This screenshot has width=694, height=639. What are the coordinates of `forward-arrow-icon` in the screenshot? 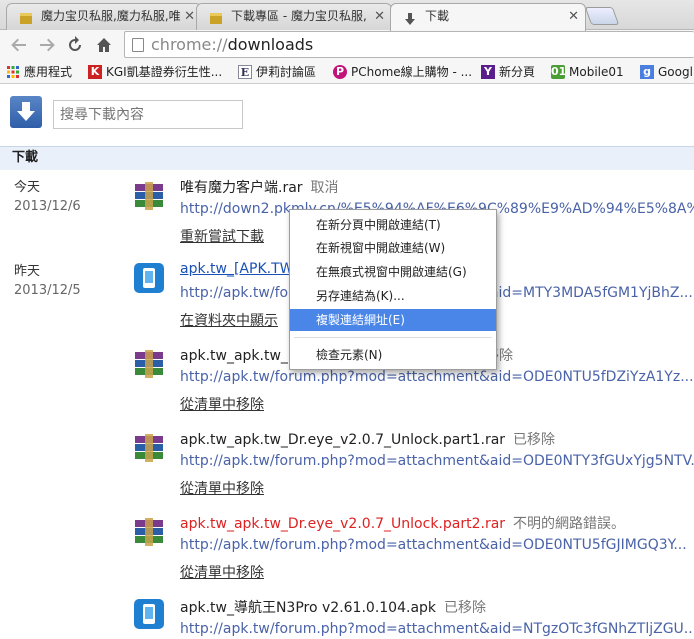 It's located at (47, 45).